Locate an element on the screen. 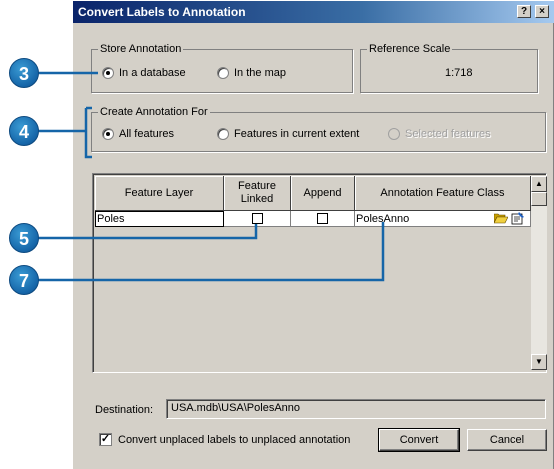  radio-in-the-map: In the map is located at coordinates (251, 73).